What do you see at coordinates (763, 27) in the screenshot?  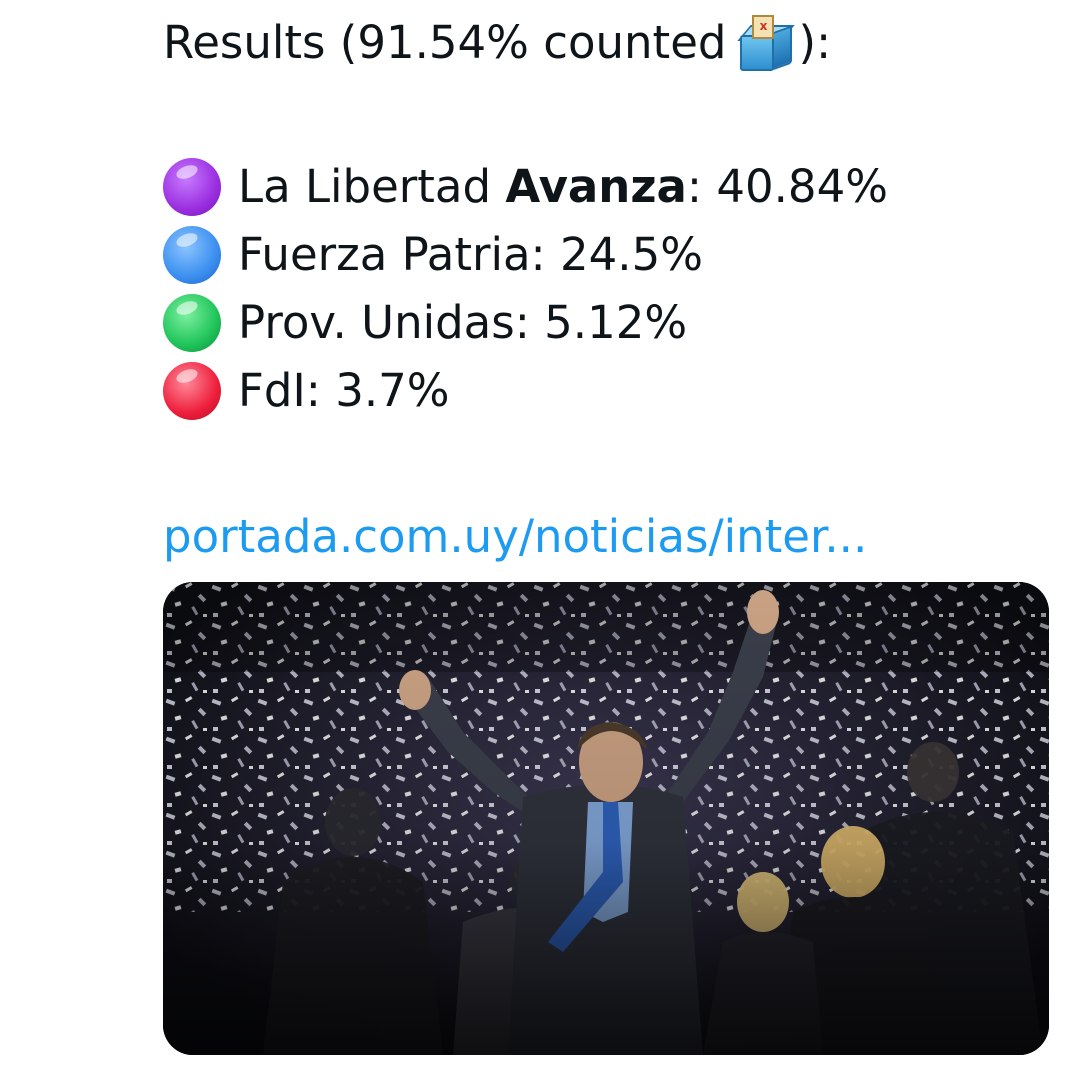 I see `ballot-paper-mark: x` at bounding box center [763, 27].